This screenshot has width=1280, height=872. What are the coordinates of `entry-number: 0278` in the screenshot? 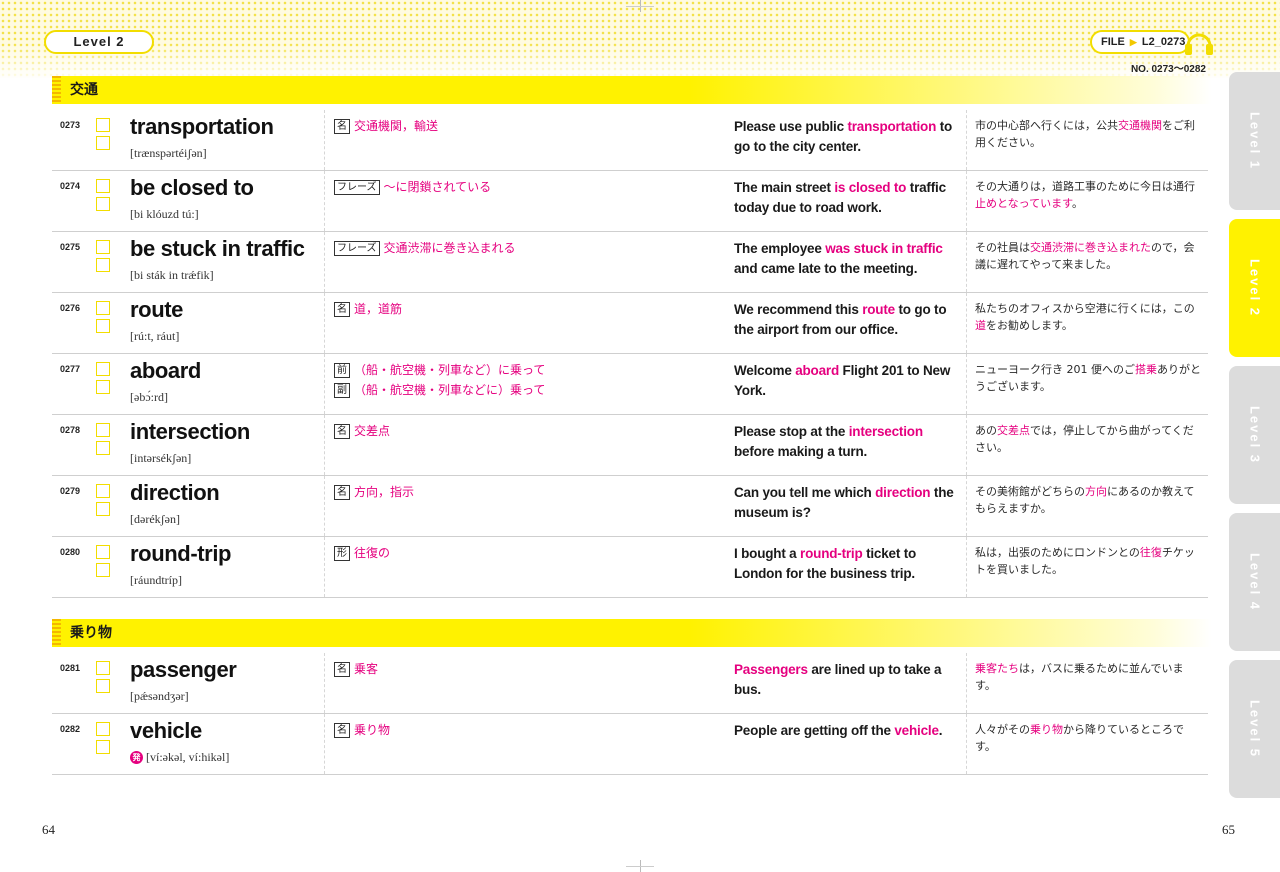 It's located at (70, 430).